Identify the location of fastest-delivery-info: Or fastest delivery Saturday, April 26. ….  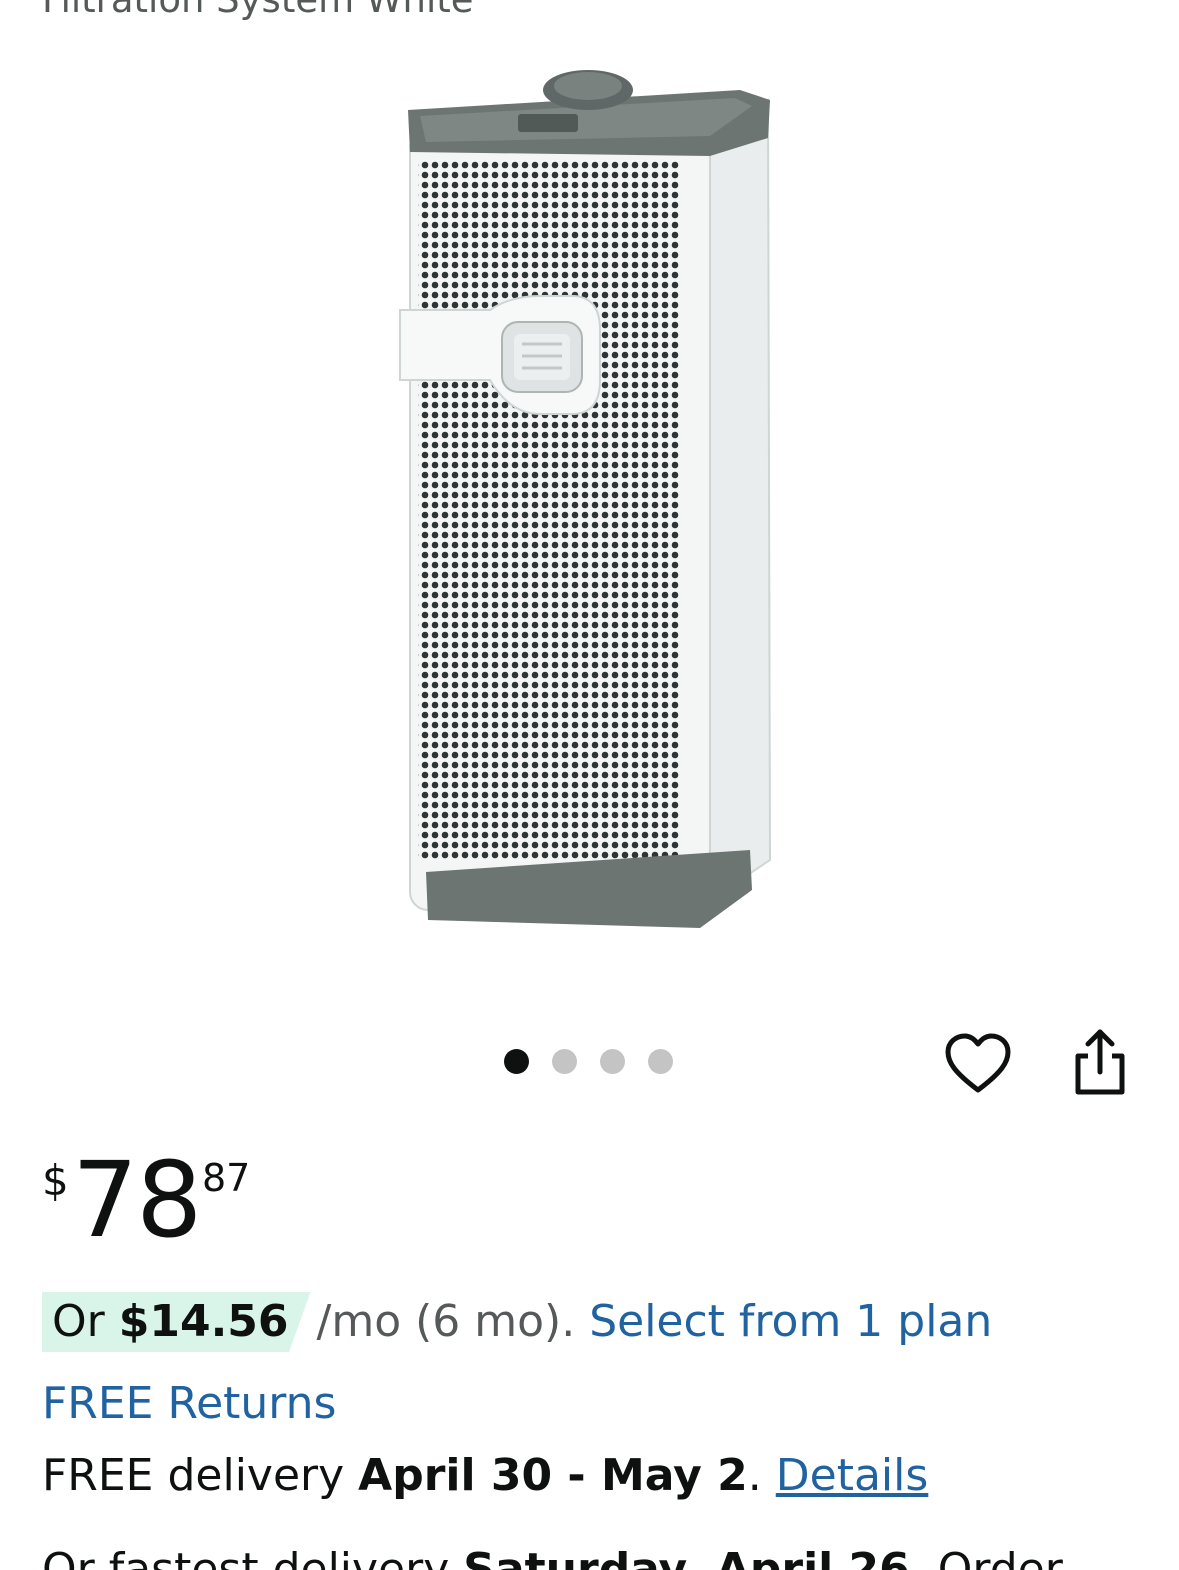
(552, 1557).